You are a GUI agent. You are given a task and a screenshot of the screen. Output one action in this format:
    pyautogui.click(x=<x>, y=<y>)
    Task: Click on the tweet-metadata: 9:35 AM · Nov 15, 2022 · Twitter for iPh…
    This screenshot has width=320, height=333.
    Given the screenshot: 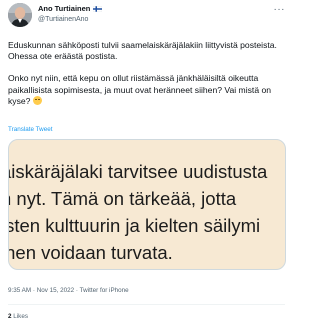 What is the action you would take?
    pyautogui.click(x=68, y=290)
    